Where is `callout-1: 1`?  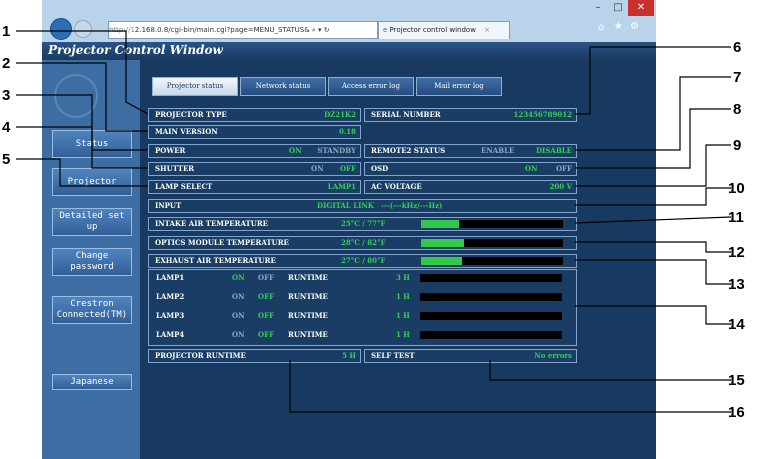 callout-1: 1 is located at coordinates (6, 31).